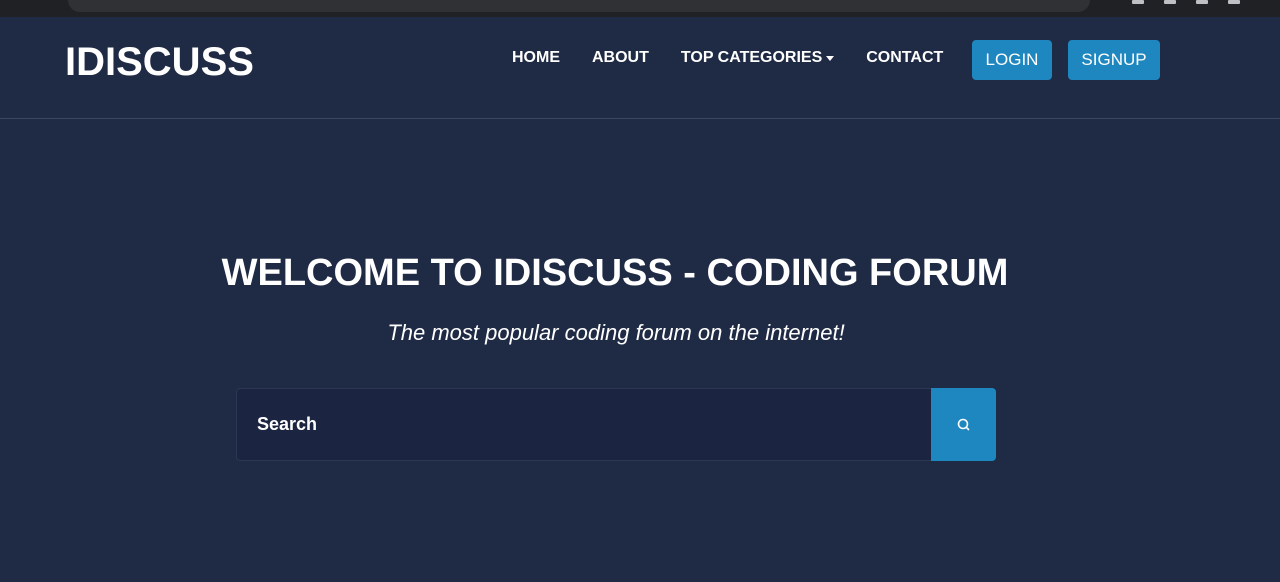 This screenshot has width=1280, height=582. I want to click on search-button, so click(963, 424).